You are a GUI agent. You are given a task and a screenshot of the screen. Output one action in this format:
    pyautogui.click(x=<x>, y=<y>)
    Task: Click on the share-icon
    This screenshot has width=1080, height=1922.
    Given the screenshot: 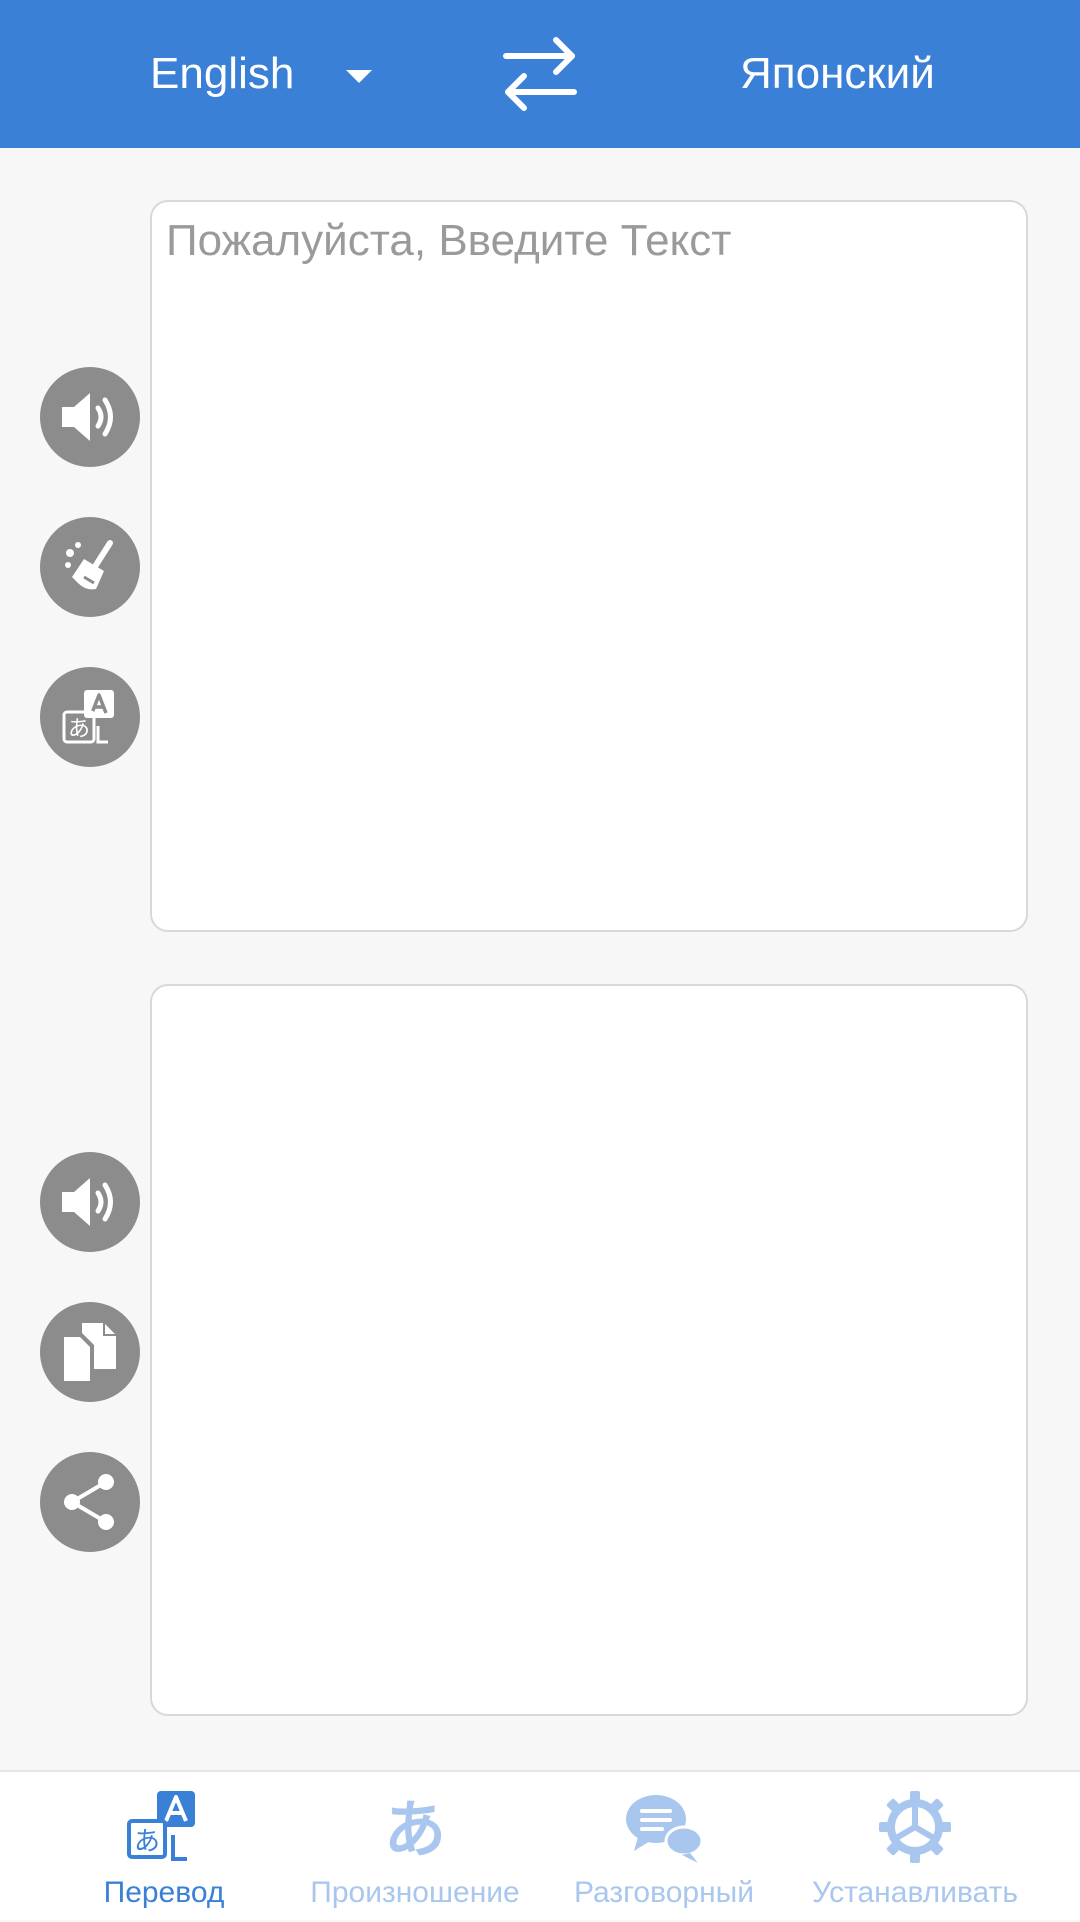 What is the action you would take?
    pyautogui.click(x=89, y=1502)
    